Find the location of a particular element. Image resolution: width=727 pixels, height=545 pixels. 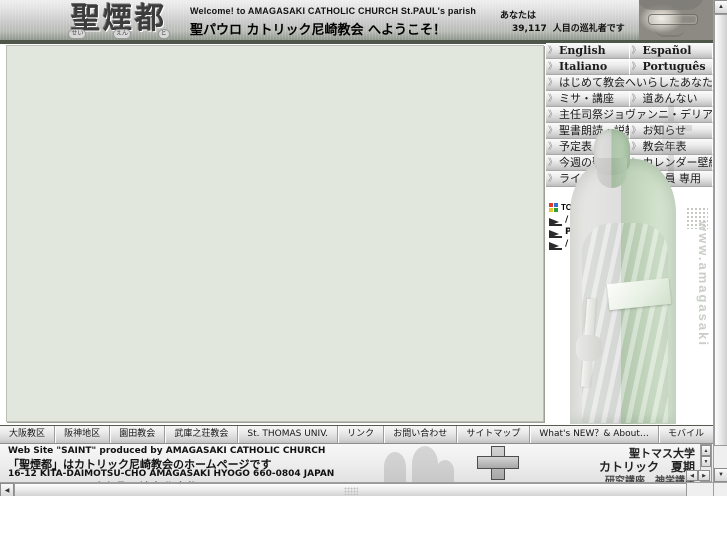

footer-right-lectures: 研究講座 神学講座 is located at coordinates (650, 477).